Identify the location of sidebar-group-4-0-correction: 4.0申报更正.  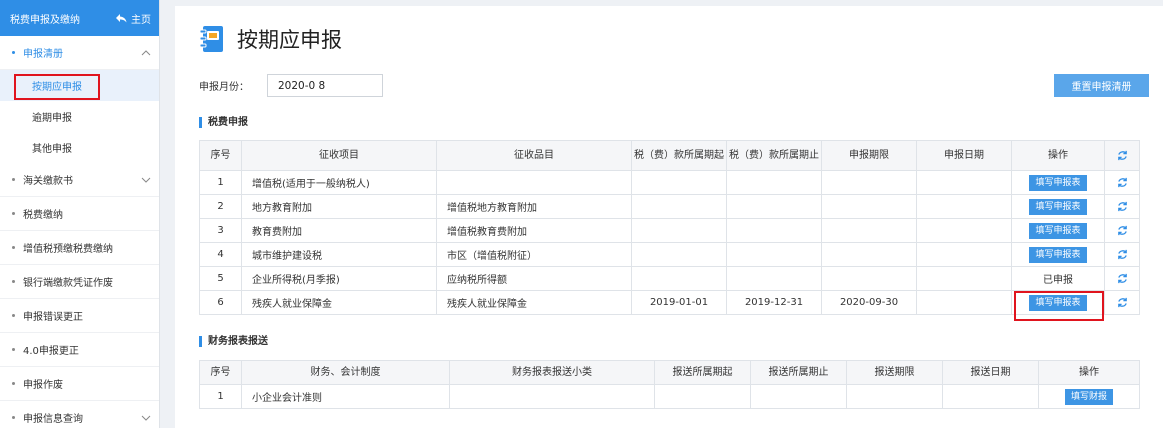
(79, 350).